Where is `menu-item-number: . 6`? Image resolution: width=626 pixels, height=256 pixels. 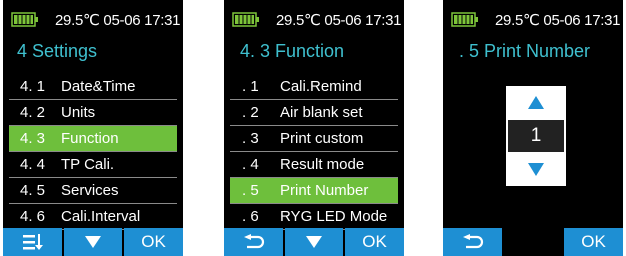 menu-item-number: . 6 is located at coordinates (250, 216).